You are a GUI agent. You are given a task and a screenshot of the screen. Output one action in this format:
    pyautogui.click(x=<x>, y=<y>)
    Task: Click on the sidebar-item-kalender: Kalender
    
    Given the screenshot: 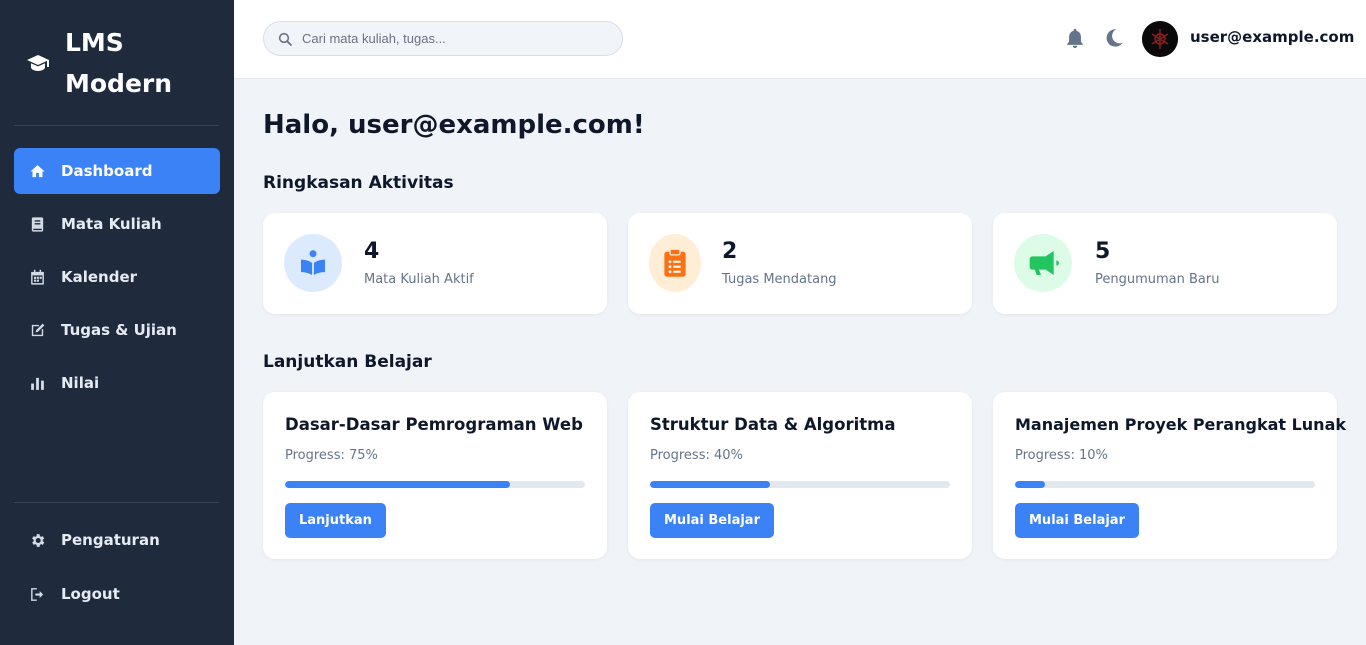 What is the action you would take?
    pyautogui.click(x=117, y=277)
    